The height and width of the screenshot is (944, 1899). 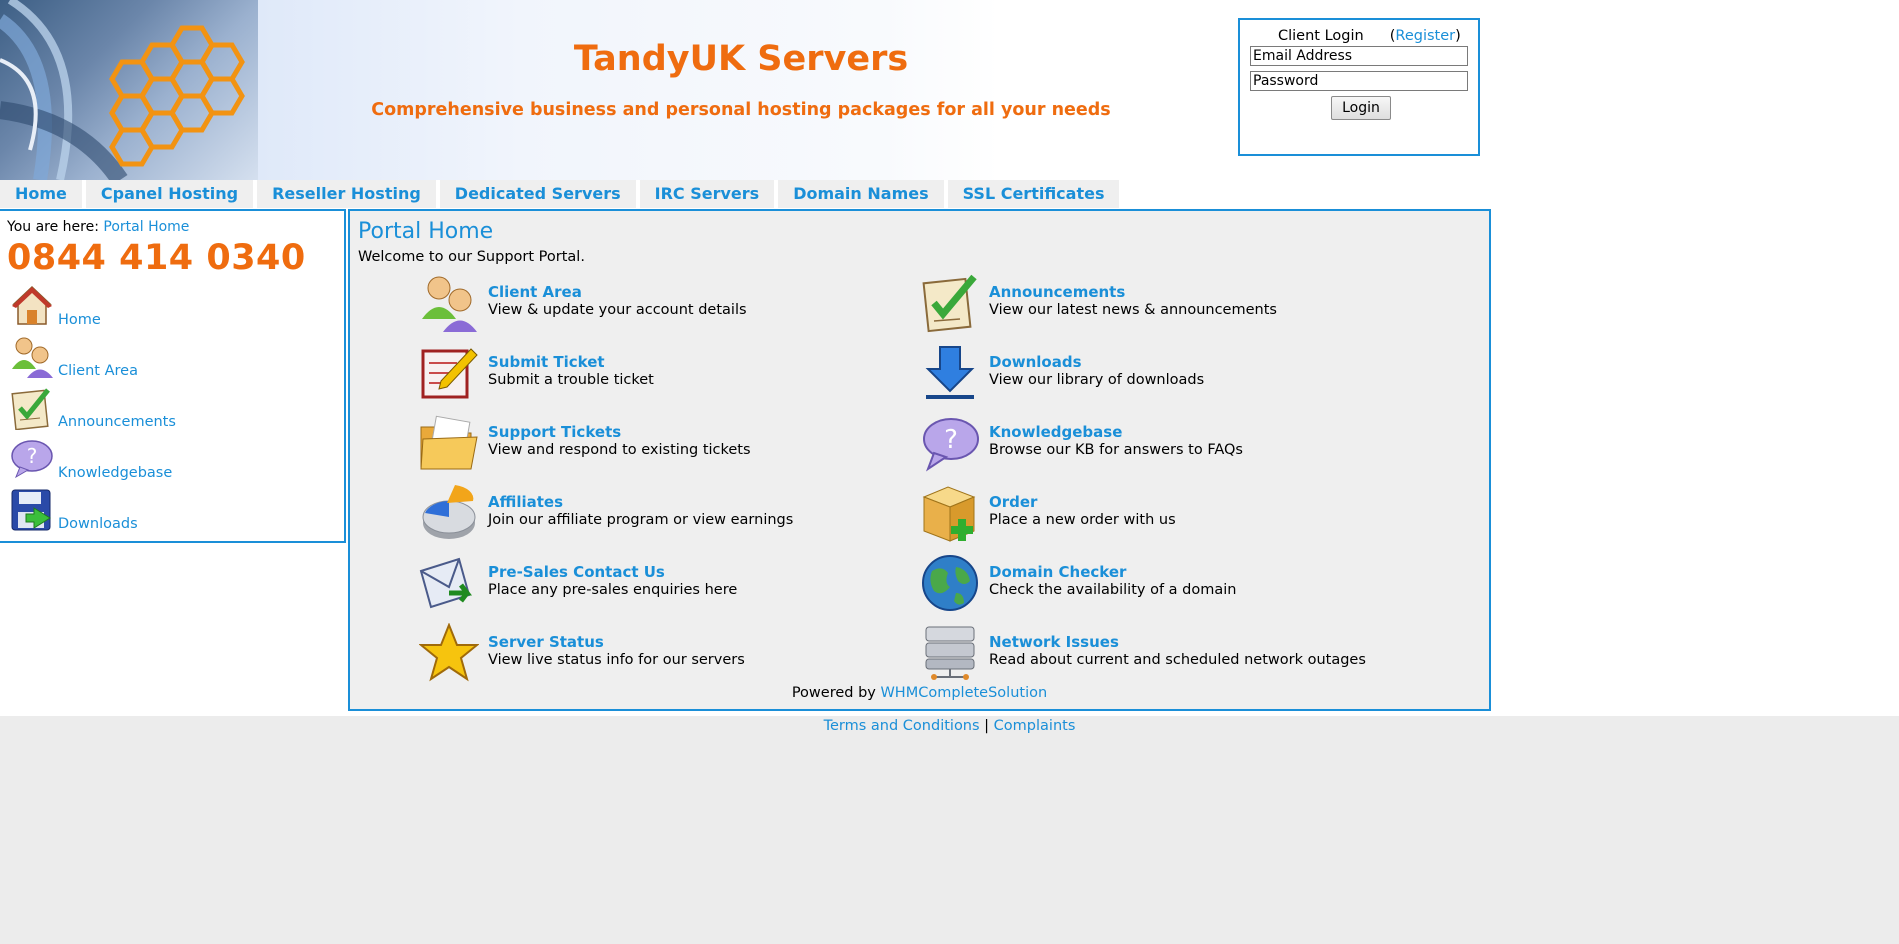 What do you see at coordinates (449, 652) in the screenshot?
I see `star-icon` at bounding box center [449, 652].